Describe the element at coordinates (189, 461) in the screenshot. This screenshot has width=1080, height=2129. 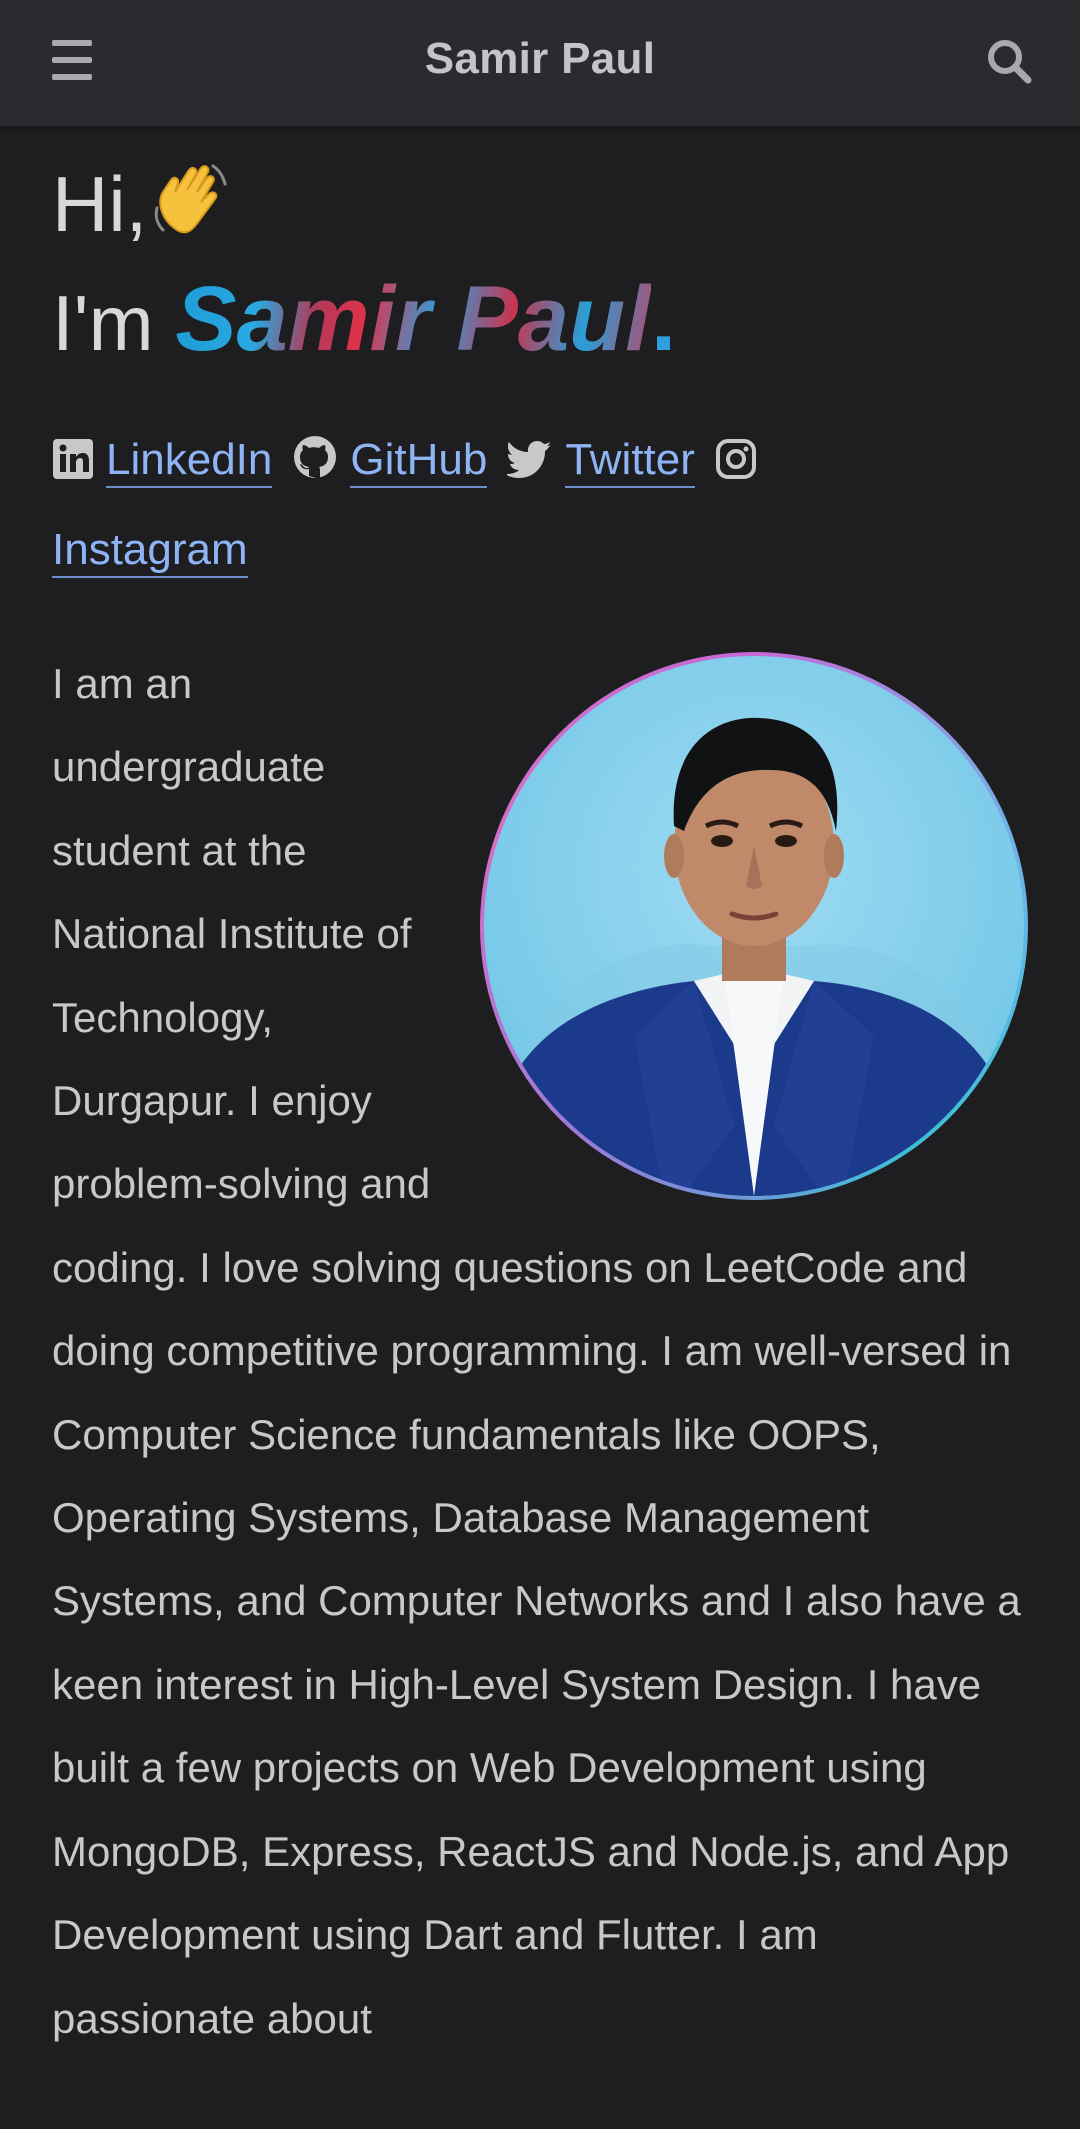
I see `linkedin-link: LinkedIn` at that location.